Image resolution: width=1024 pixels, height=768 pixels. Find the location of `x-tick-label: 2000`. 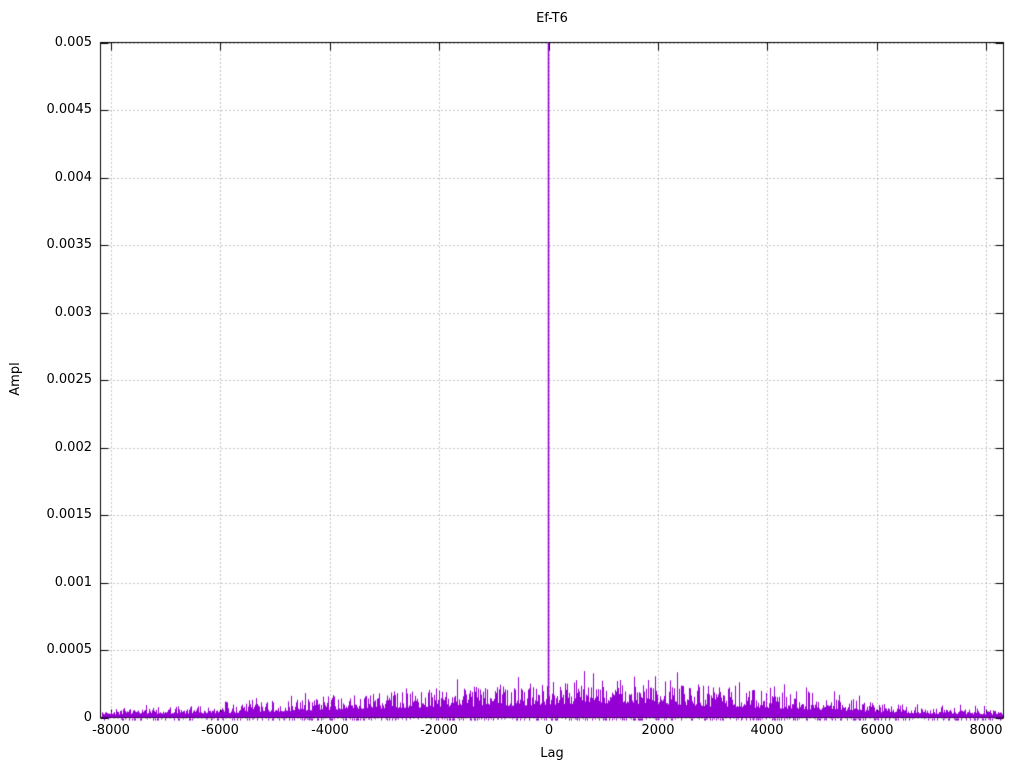

x-tick-label: 2000 is located at coordinates (658, 730).